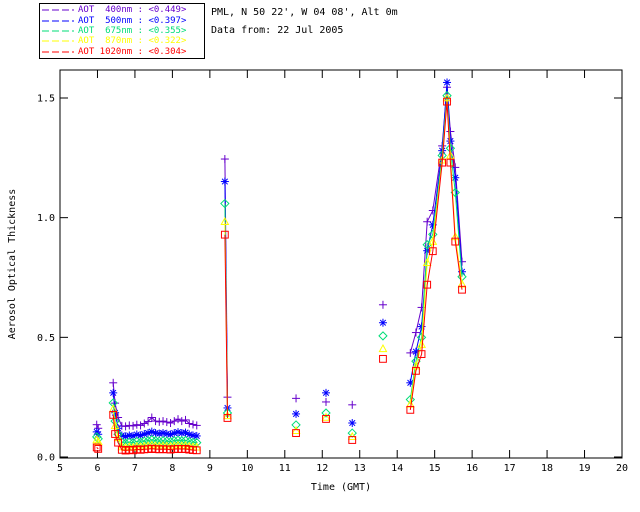 Image resolution: width=640 pixels, height=512 pixels. Describe the element at coordinates (46, 218) in the screenshot. I see `y-tick-label: 1.0` at that location.